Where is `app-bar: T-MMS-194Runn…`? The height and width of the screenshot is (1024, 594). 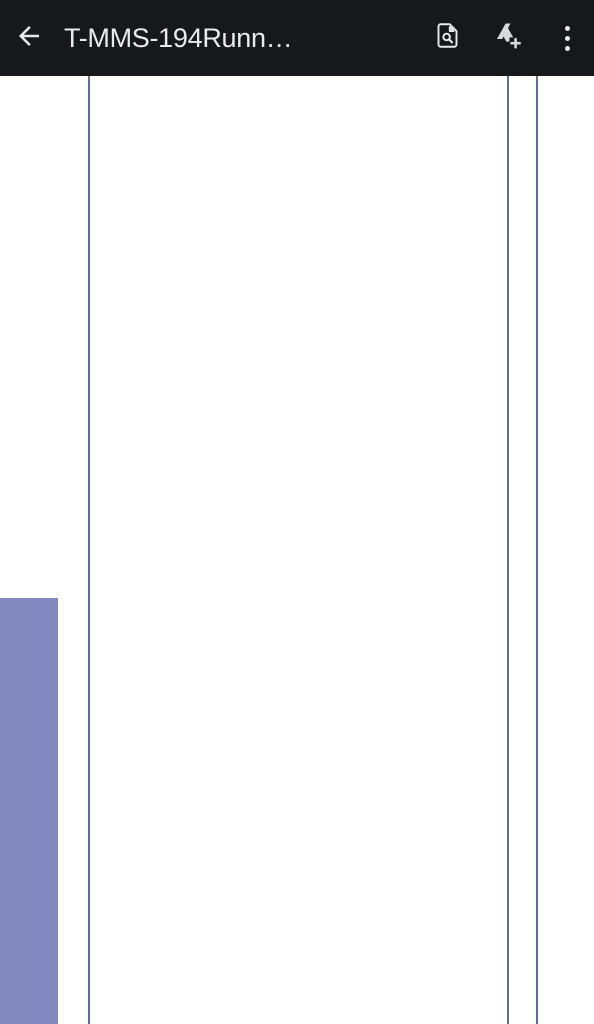 app-bar: T-MMS-194Runn… is located at coordinates (297, 38).